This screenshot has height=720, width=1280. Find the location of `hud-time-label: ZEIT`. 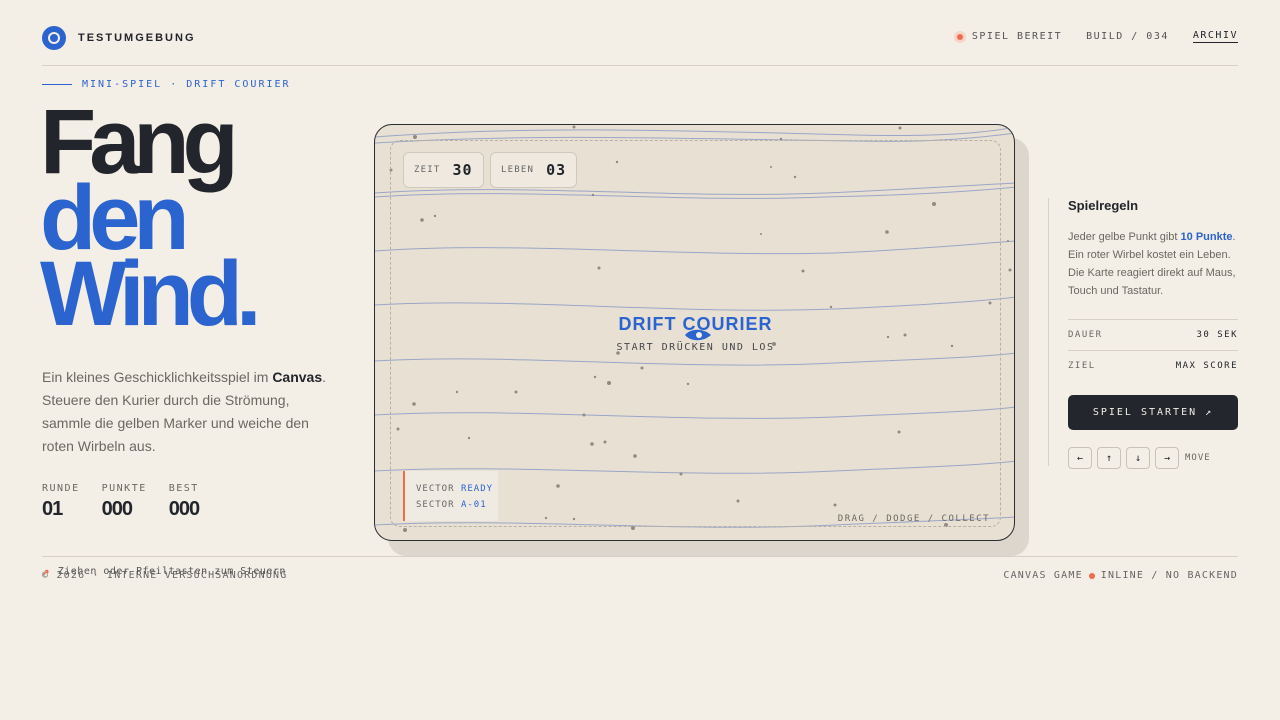

hud-time-label: ZEIT is located at coordinates (427, 170).